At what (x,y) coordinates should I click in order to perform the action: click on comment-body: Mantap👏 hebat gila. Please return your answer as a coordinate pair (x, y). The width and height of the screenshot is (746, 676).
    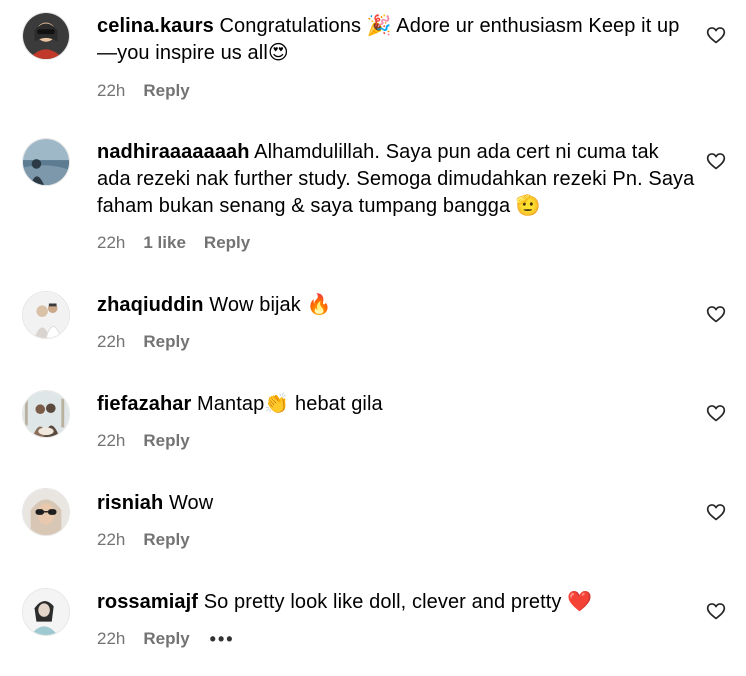
    Looking at the image, I should click on (287, 404).